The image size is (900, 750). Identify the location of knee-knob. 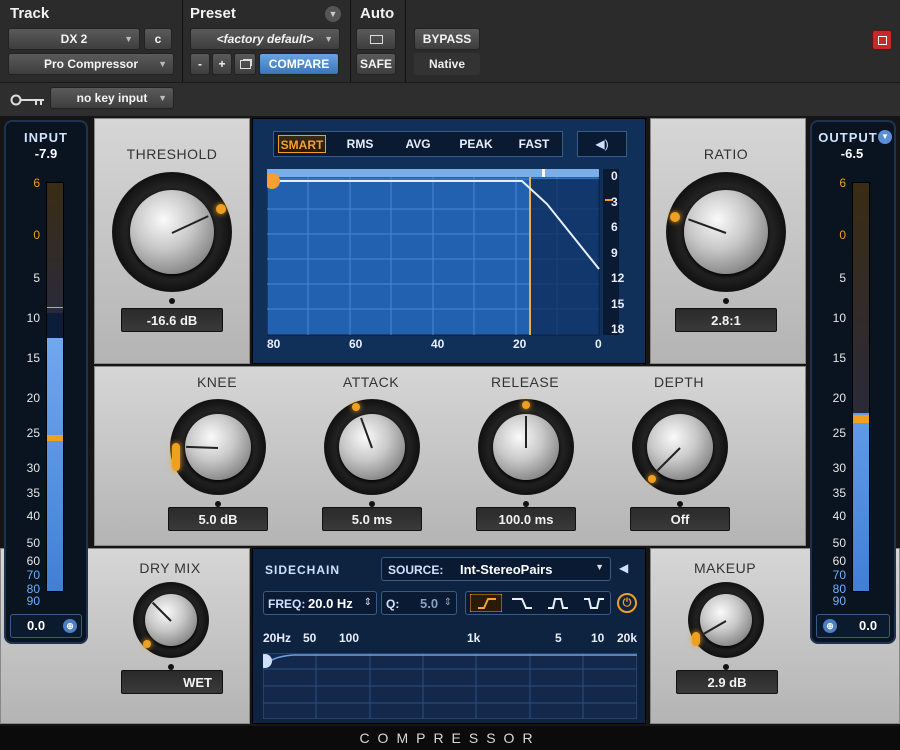
(218, 453).